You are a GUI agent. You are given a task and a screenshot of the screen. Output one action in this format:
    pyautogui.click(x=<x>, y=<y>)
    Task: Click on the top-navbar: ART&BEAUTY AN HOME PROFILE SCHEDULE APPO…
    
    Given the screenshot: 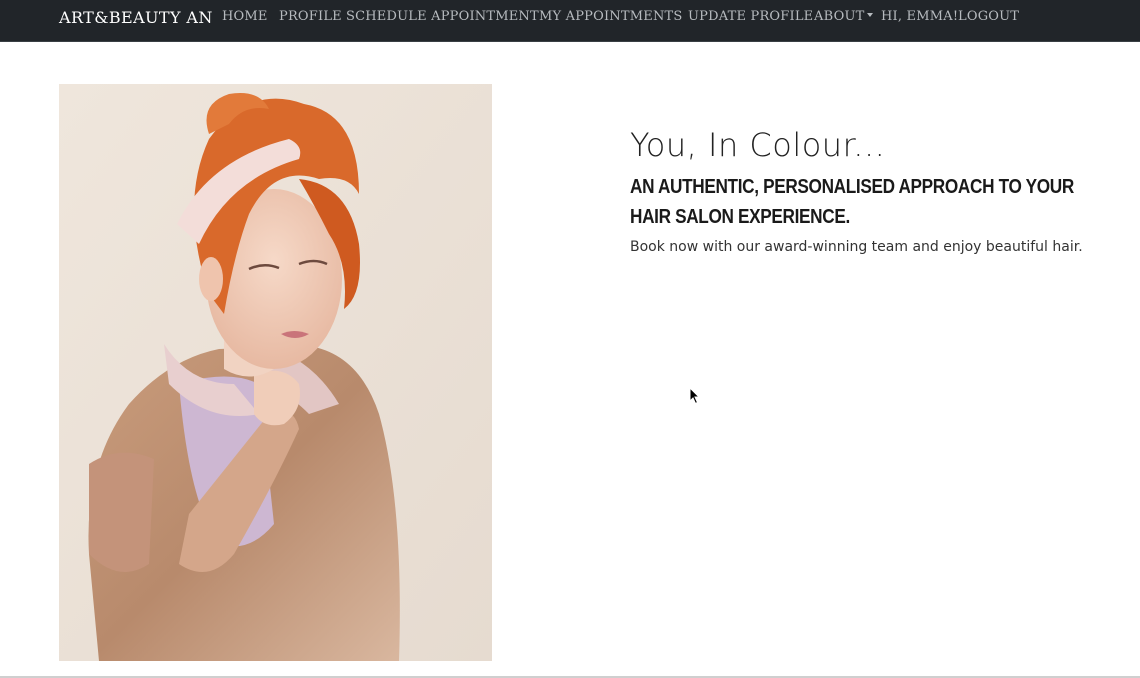 What is the action you would take?
    pyautogui.click(x=570, y=21)
    